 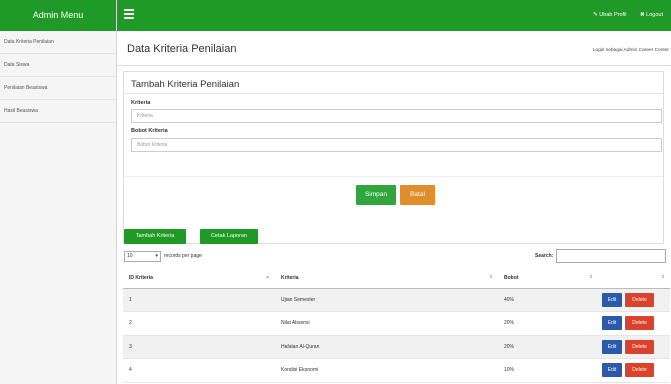 What do you see at coordinates (630, 50) in the screenshot?
I see `login-info: Login sebagai Admin Career Center` at bounding box center [630, 50].